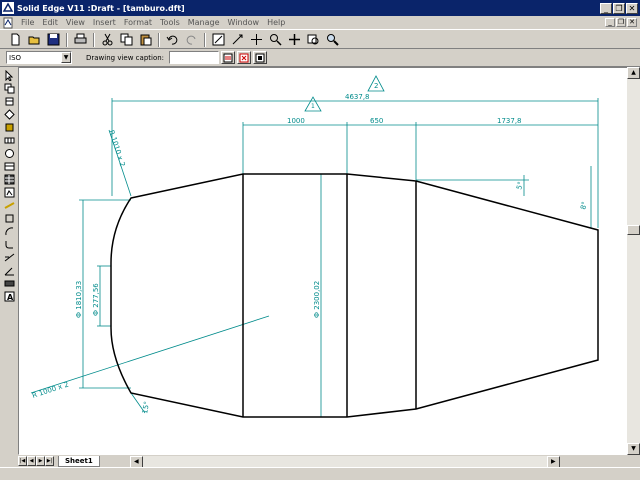 This screenshot has height=480, width=640. I want to click on scroll-right-button: ▶, so click(553, 461).